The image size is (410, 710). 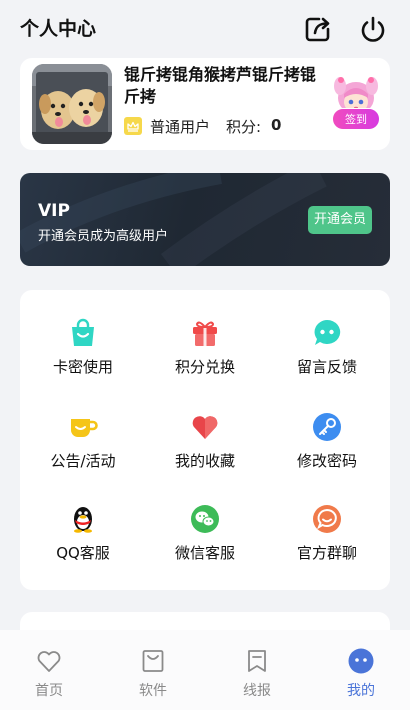 I want to click on tab-label: 线报, so click(x=257, y=691).